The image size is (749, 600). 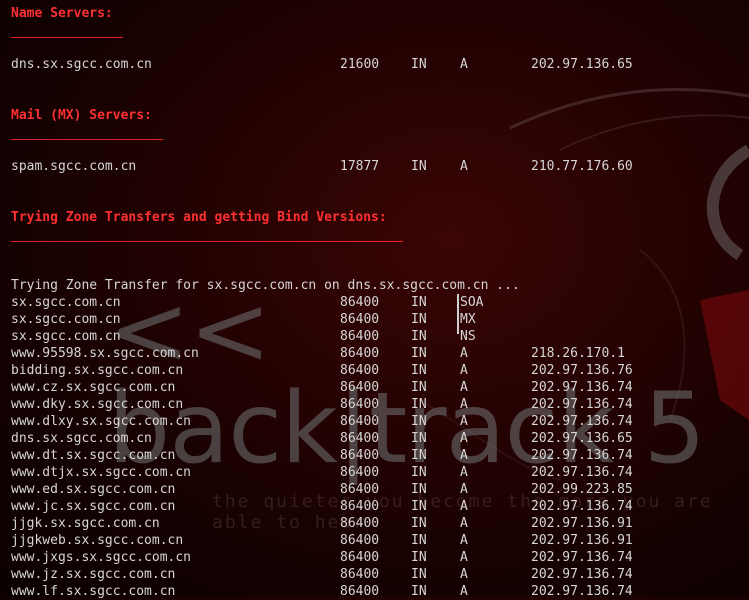 I want to click on record-host: www.lf.sx.sgcc.com.cn, so click(x=93, y=591).